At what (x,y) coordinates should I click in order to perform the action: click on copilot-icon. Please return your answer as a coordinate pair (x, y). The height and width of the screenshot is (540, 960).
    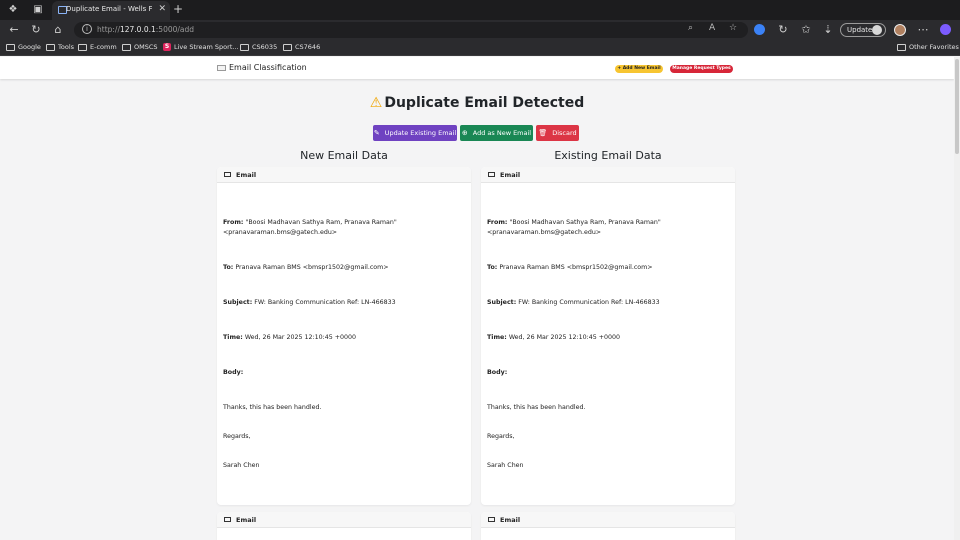
    Looking at the image, I should click on (945, 29).